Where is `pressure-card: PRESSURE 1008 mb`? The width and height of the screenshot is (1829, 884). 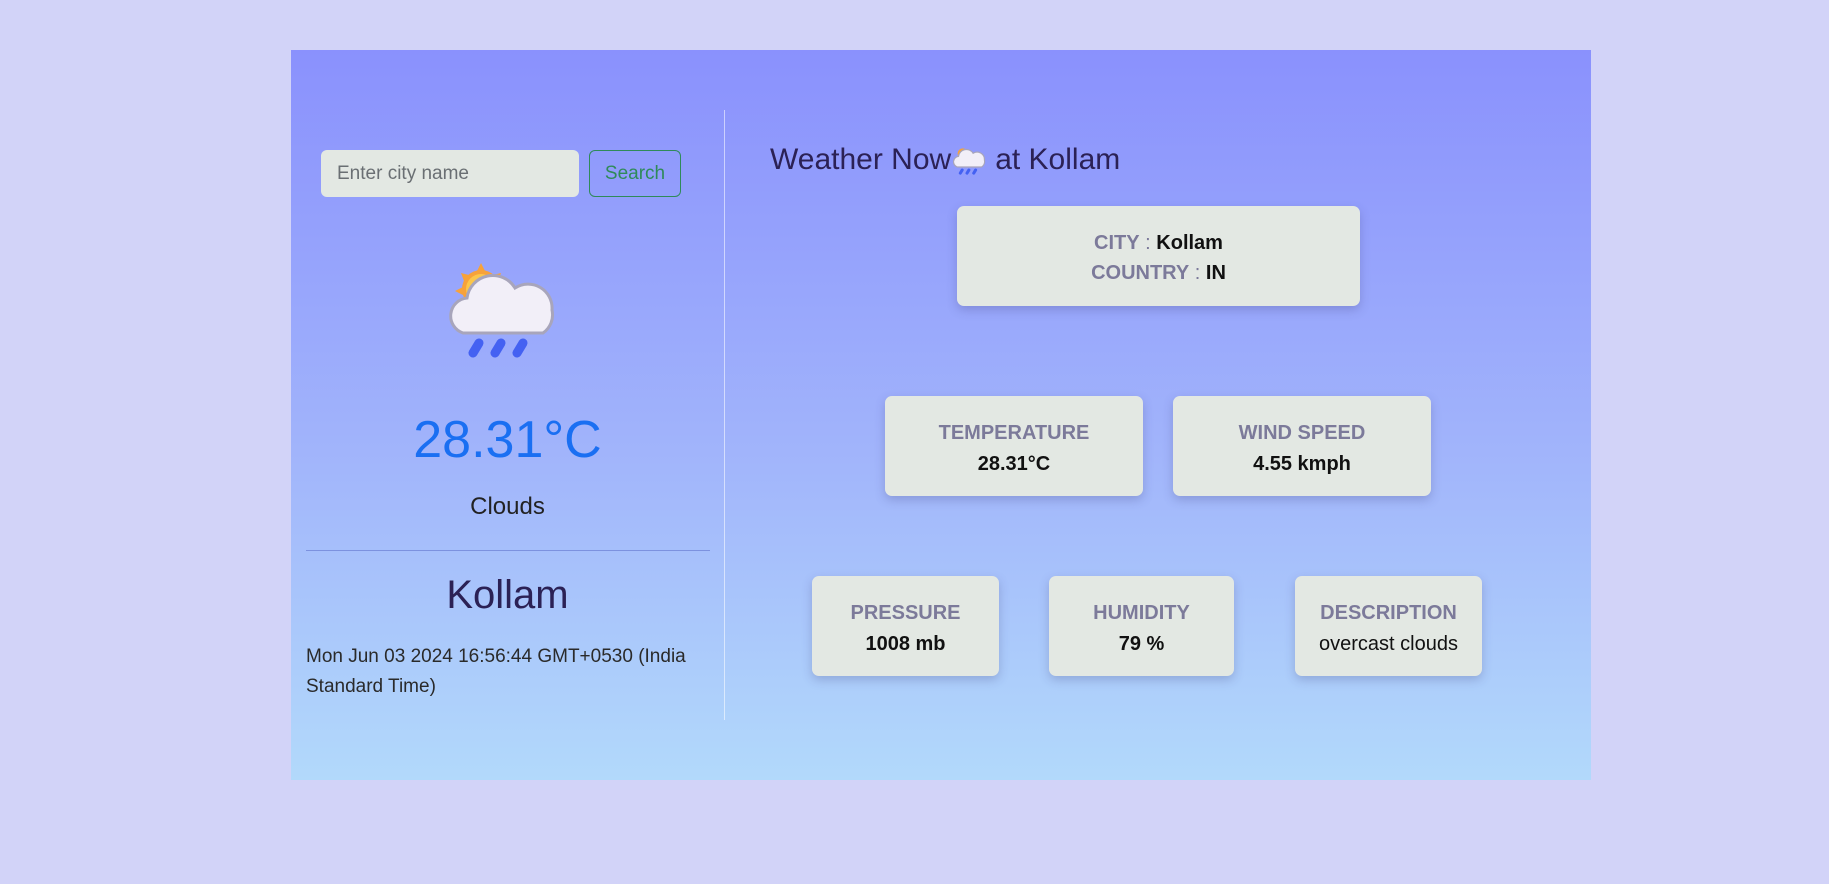 pressure-card: PRESSURE 1008 mb is located at coordinates (905, 626).